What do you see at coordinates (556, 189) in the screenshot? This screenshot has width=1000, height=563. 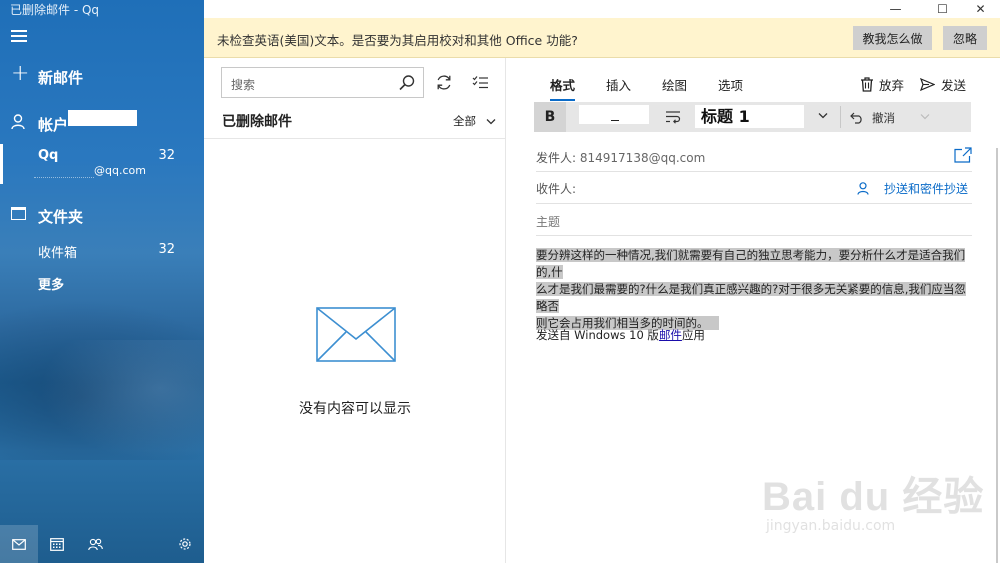 I see `to-label: 收件人:` at bounding box center [556, 189].